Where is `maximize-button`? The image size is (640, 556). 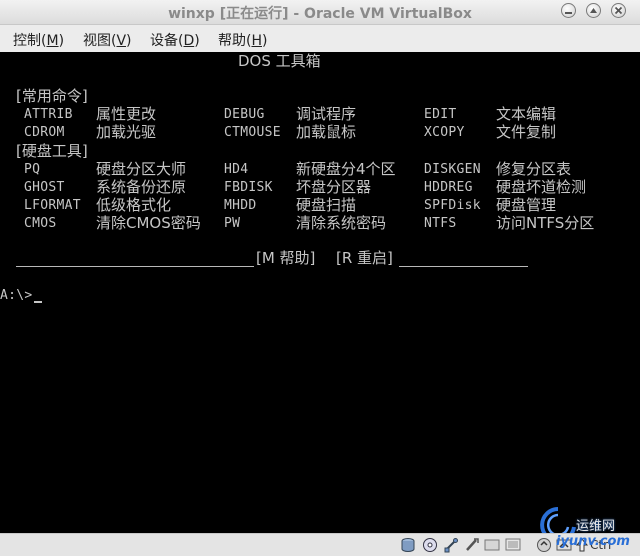 maximize-button is located at coordinates (593, 10).